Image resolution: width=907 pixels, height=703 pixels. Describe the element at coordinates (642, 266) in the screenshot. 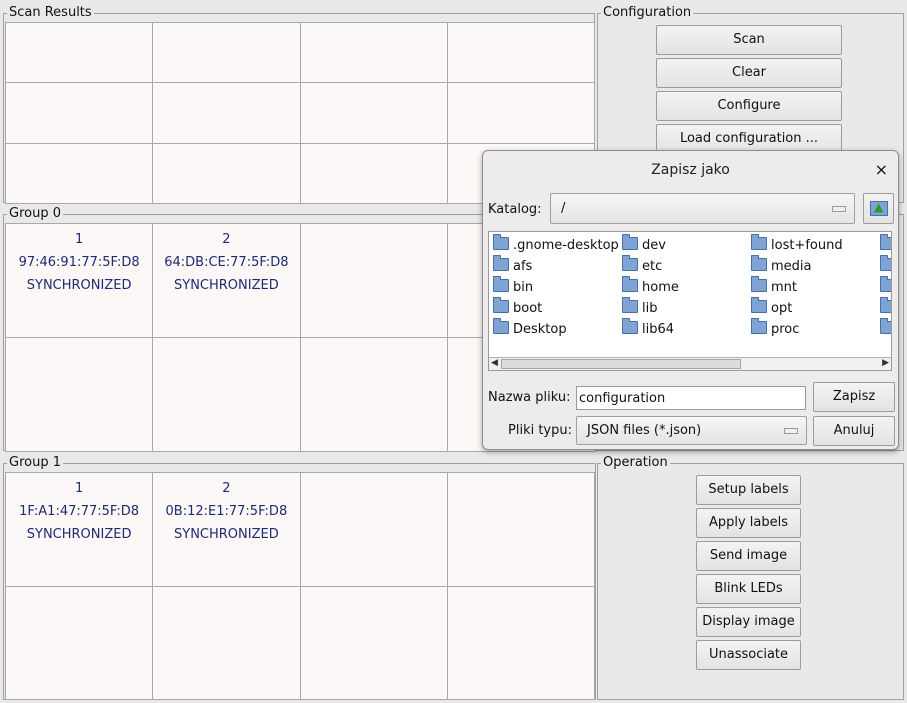

I see `file-item: etc` at that location.